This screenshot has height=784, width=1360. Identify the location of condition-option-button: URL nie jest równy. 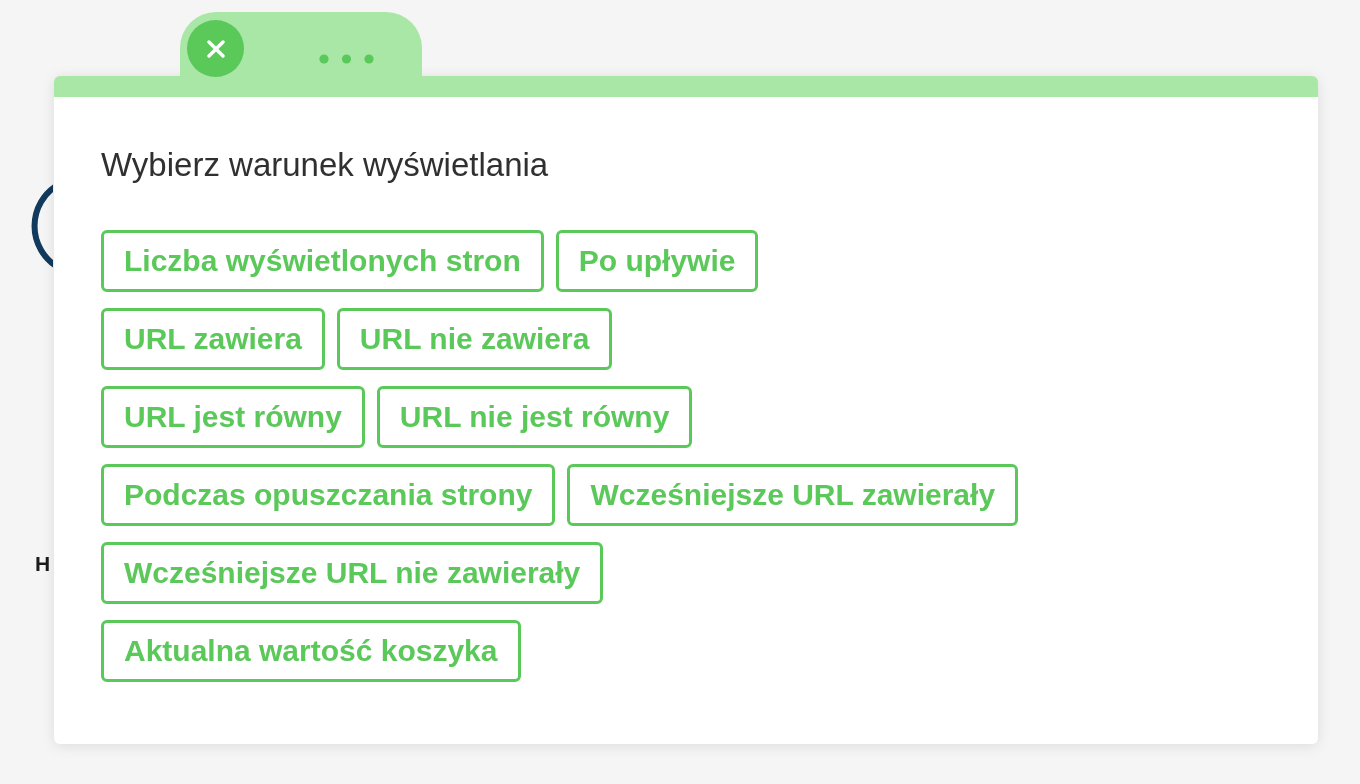
(534, 417).